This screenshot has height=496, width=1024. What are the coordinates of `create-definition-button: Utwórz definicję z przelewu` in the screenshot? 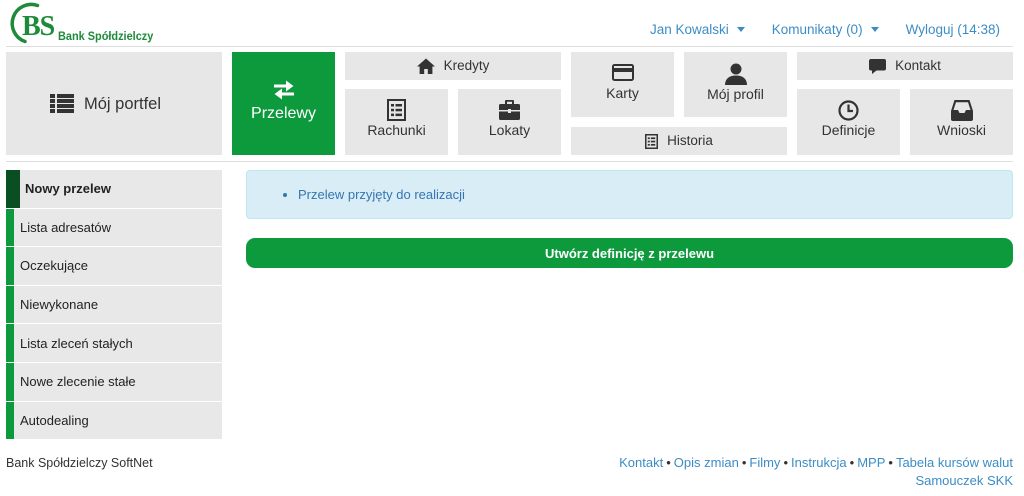 It's located at (629, 253).